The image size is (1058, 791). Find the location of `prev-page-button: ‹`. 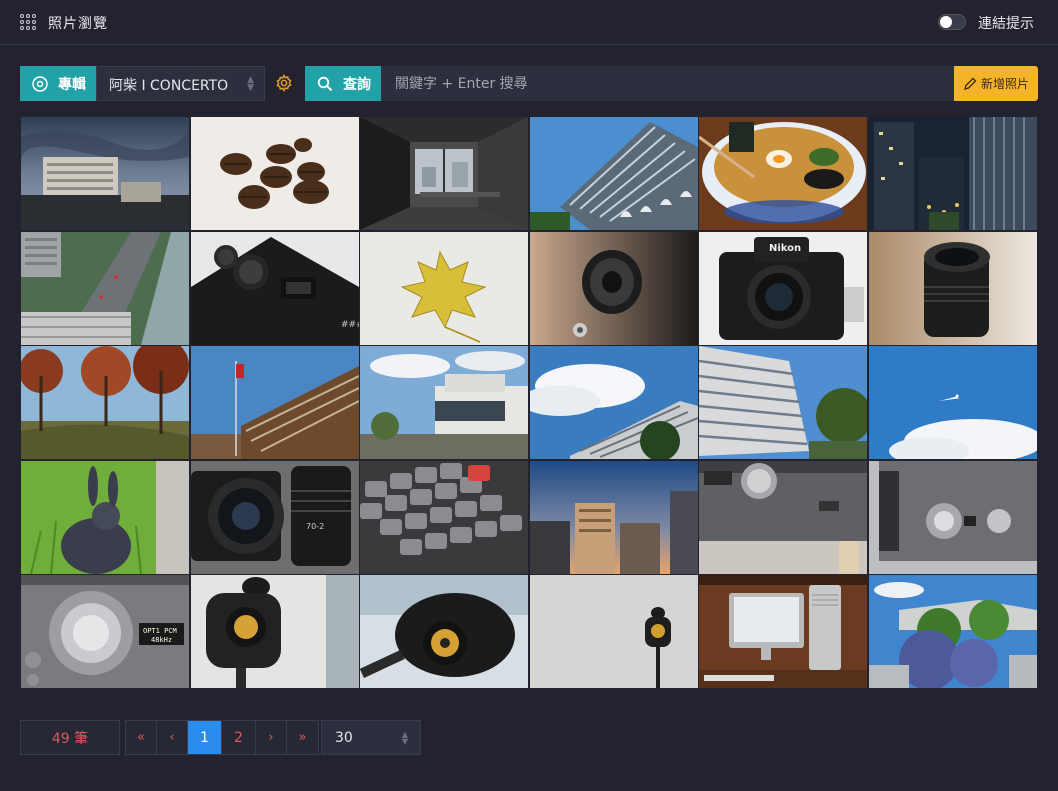

prev-page-button: ‹ is located at coordinates (172, 737).